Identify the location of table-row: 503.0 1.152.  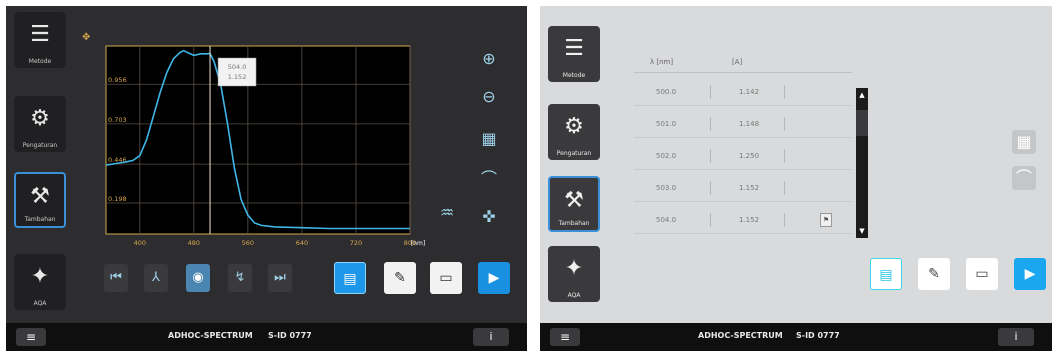
(743, 188).